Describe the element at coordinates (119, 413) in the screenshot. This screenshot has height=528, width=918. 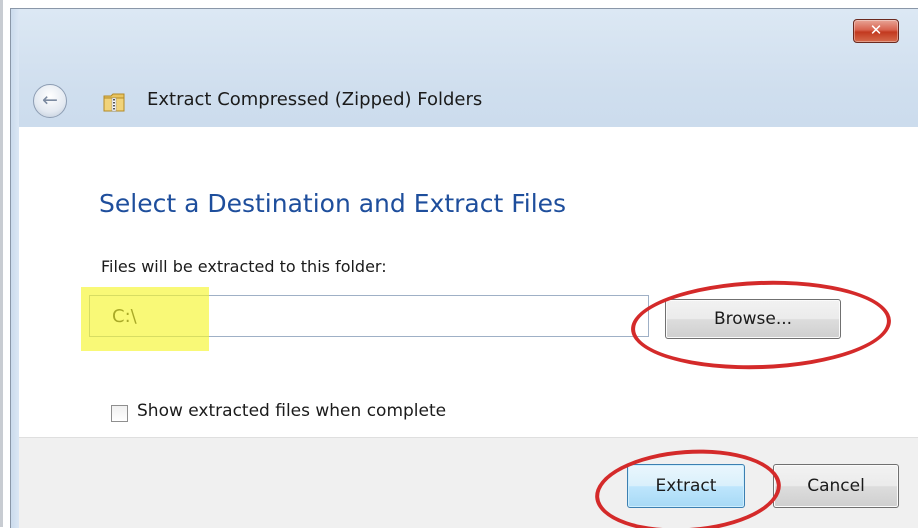
I see `show-extracted-files-checkbox` at that location.